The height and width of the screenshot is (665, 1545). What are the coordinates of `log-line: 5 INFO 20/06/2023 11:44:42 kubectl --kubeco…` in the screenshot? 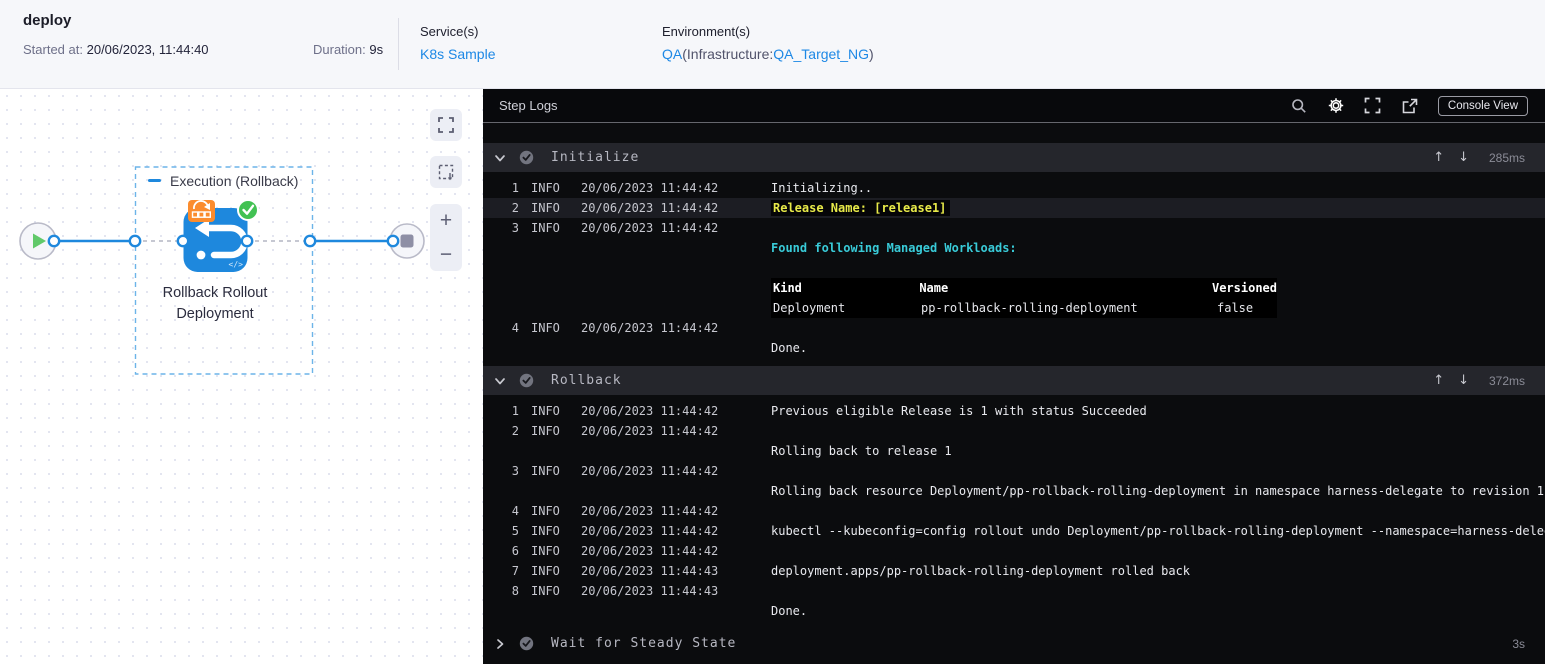 It's located at (1014, 531).